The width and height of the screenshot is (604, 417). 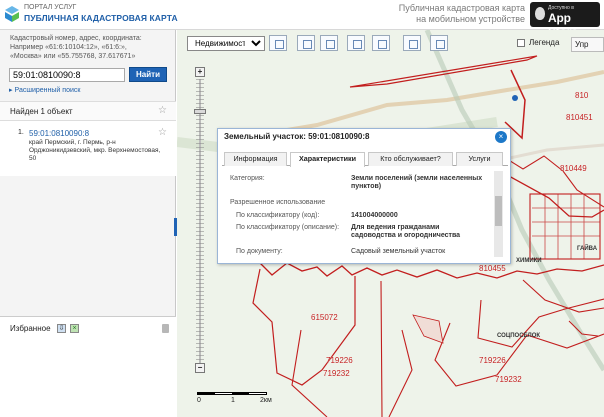 I want to click on district-label: СОЦПОСЕЛОК, so click(x=519, y=336).